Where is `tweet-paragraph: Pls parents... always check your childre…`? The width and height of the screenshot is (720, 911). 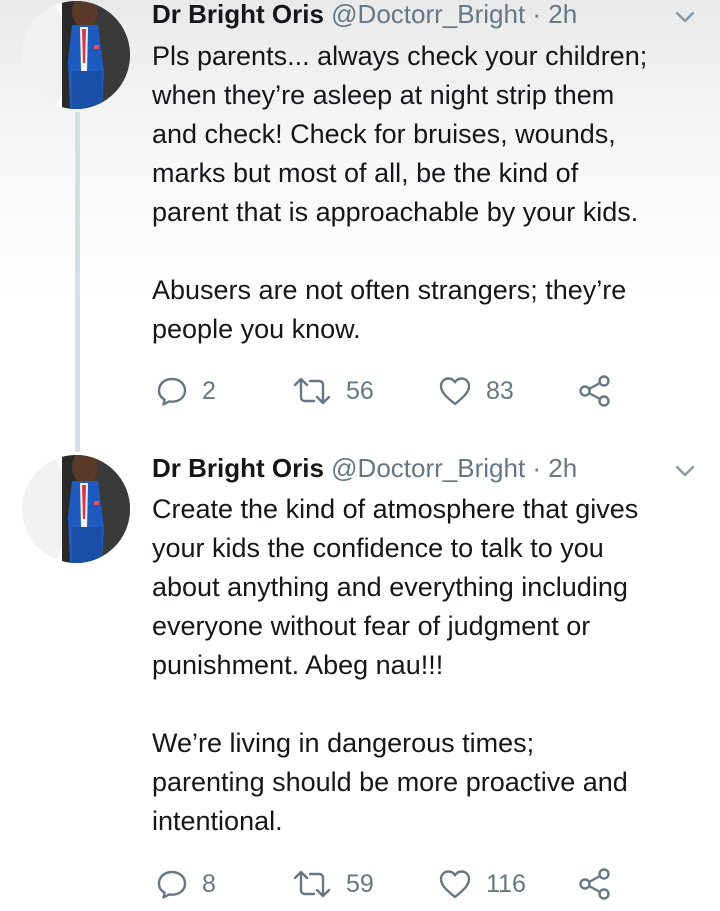
tweet-paragraph: Pls parents... always check your childre… is located at coordinates (400, 134).